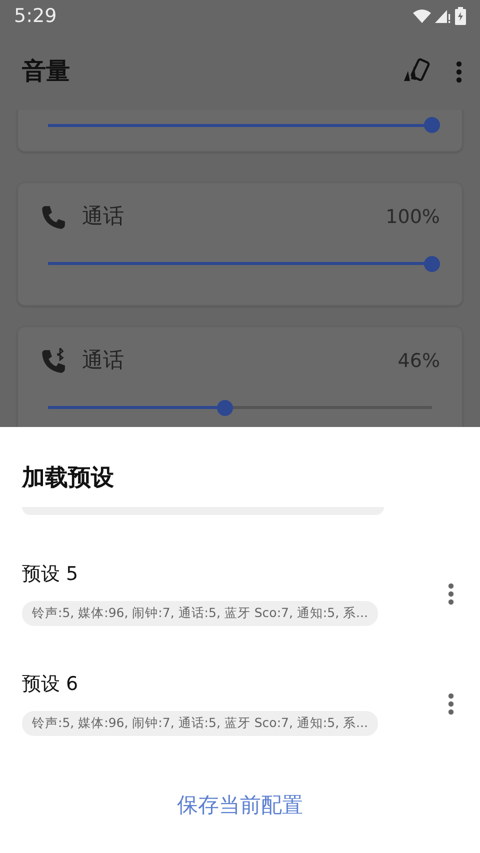 The width and height of the screenshot is (480, 853). Describe the element at coordinates (443, 16) in the screenshot. I see `signal-icon` at that location.